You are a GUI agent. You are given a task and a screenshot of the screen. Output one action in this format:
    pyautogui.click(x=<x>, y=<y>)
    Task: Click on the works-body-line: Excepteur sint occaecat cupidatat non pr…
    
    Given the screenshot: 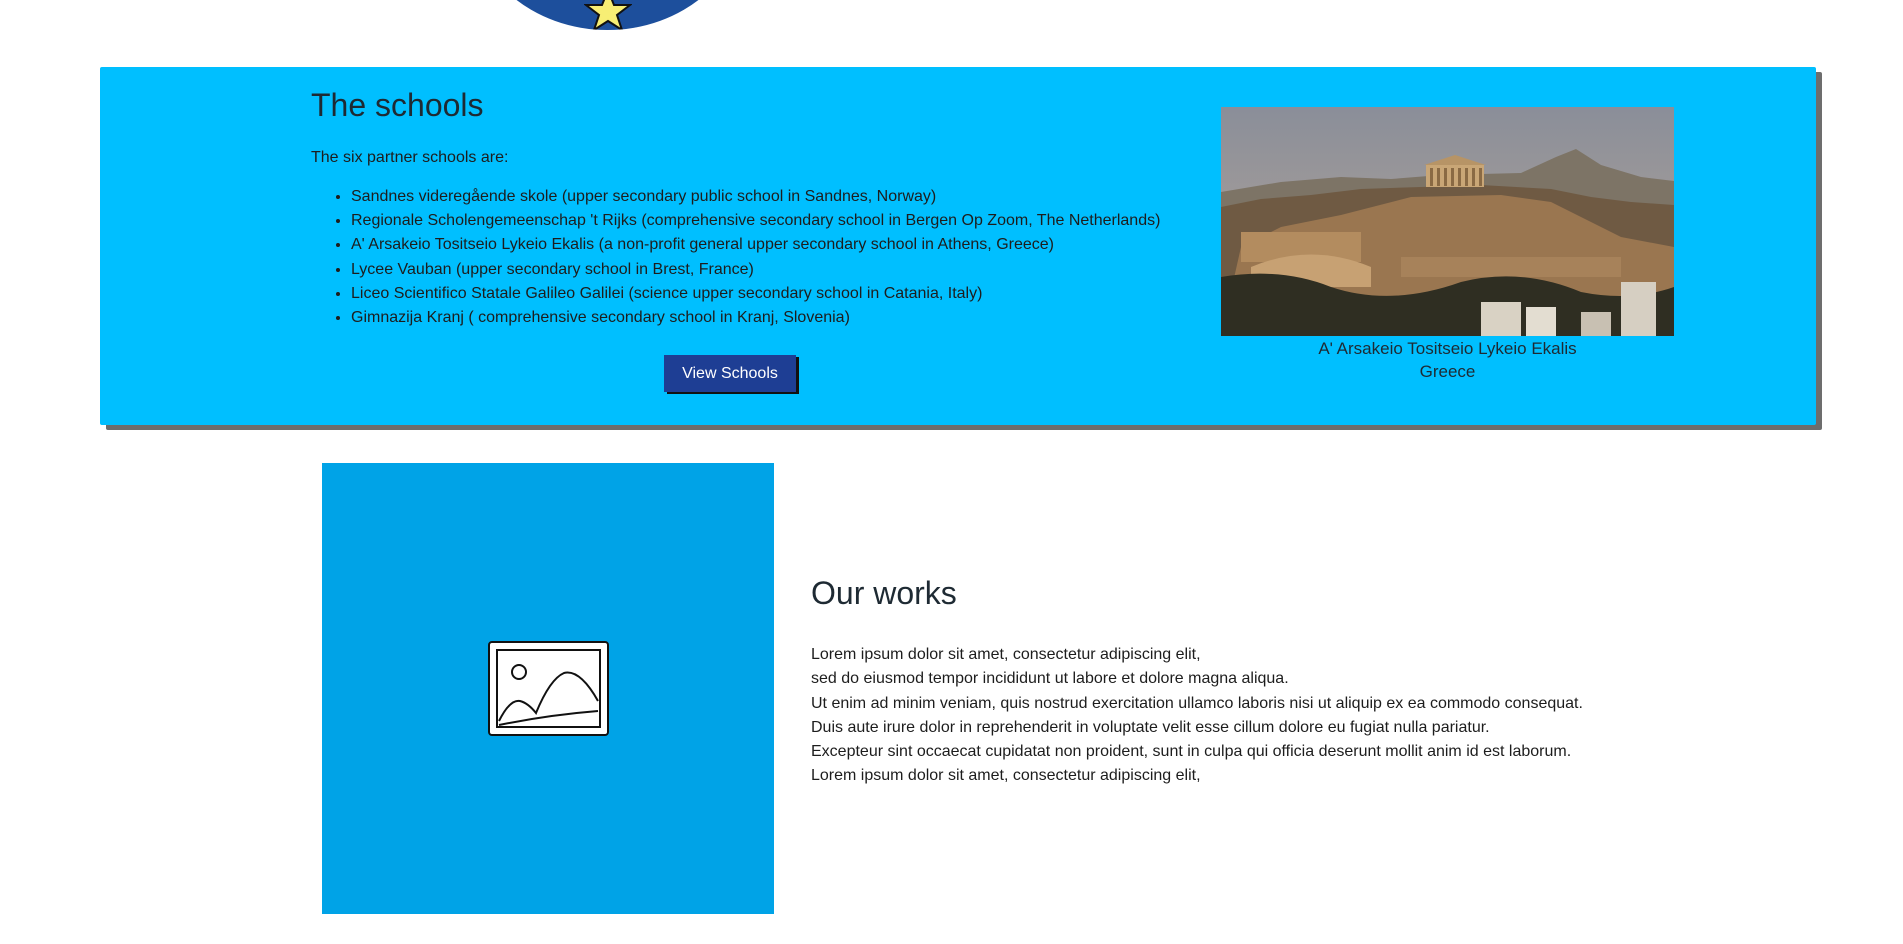 What is the action you would take?
    pyautogui.click(x=1191, y=752)
    